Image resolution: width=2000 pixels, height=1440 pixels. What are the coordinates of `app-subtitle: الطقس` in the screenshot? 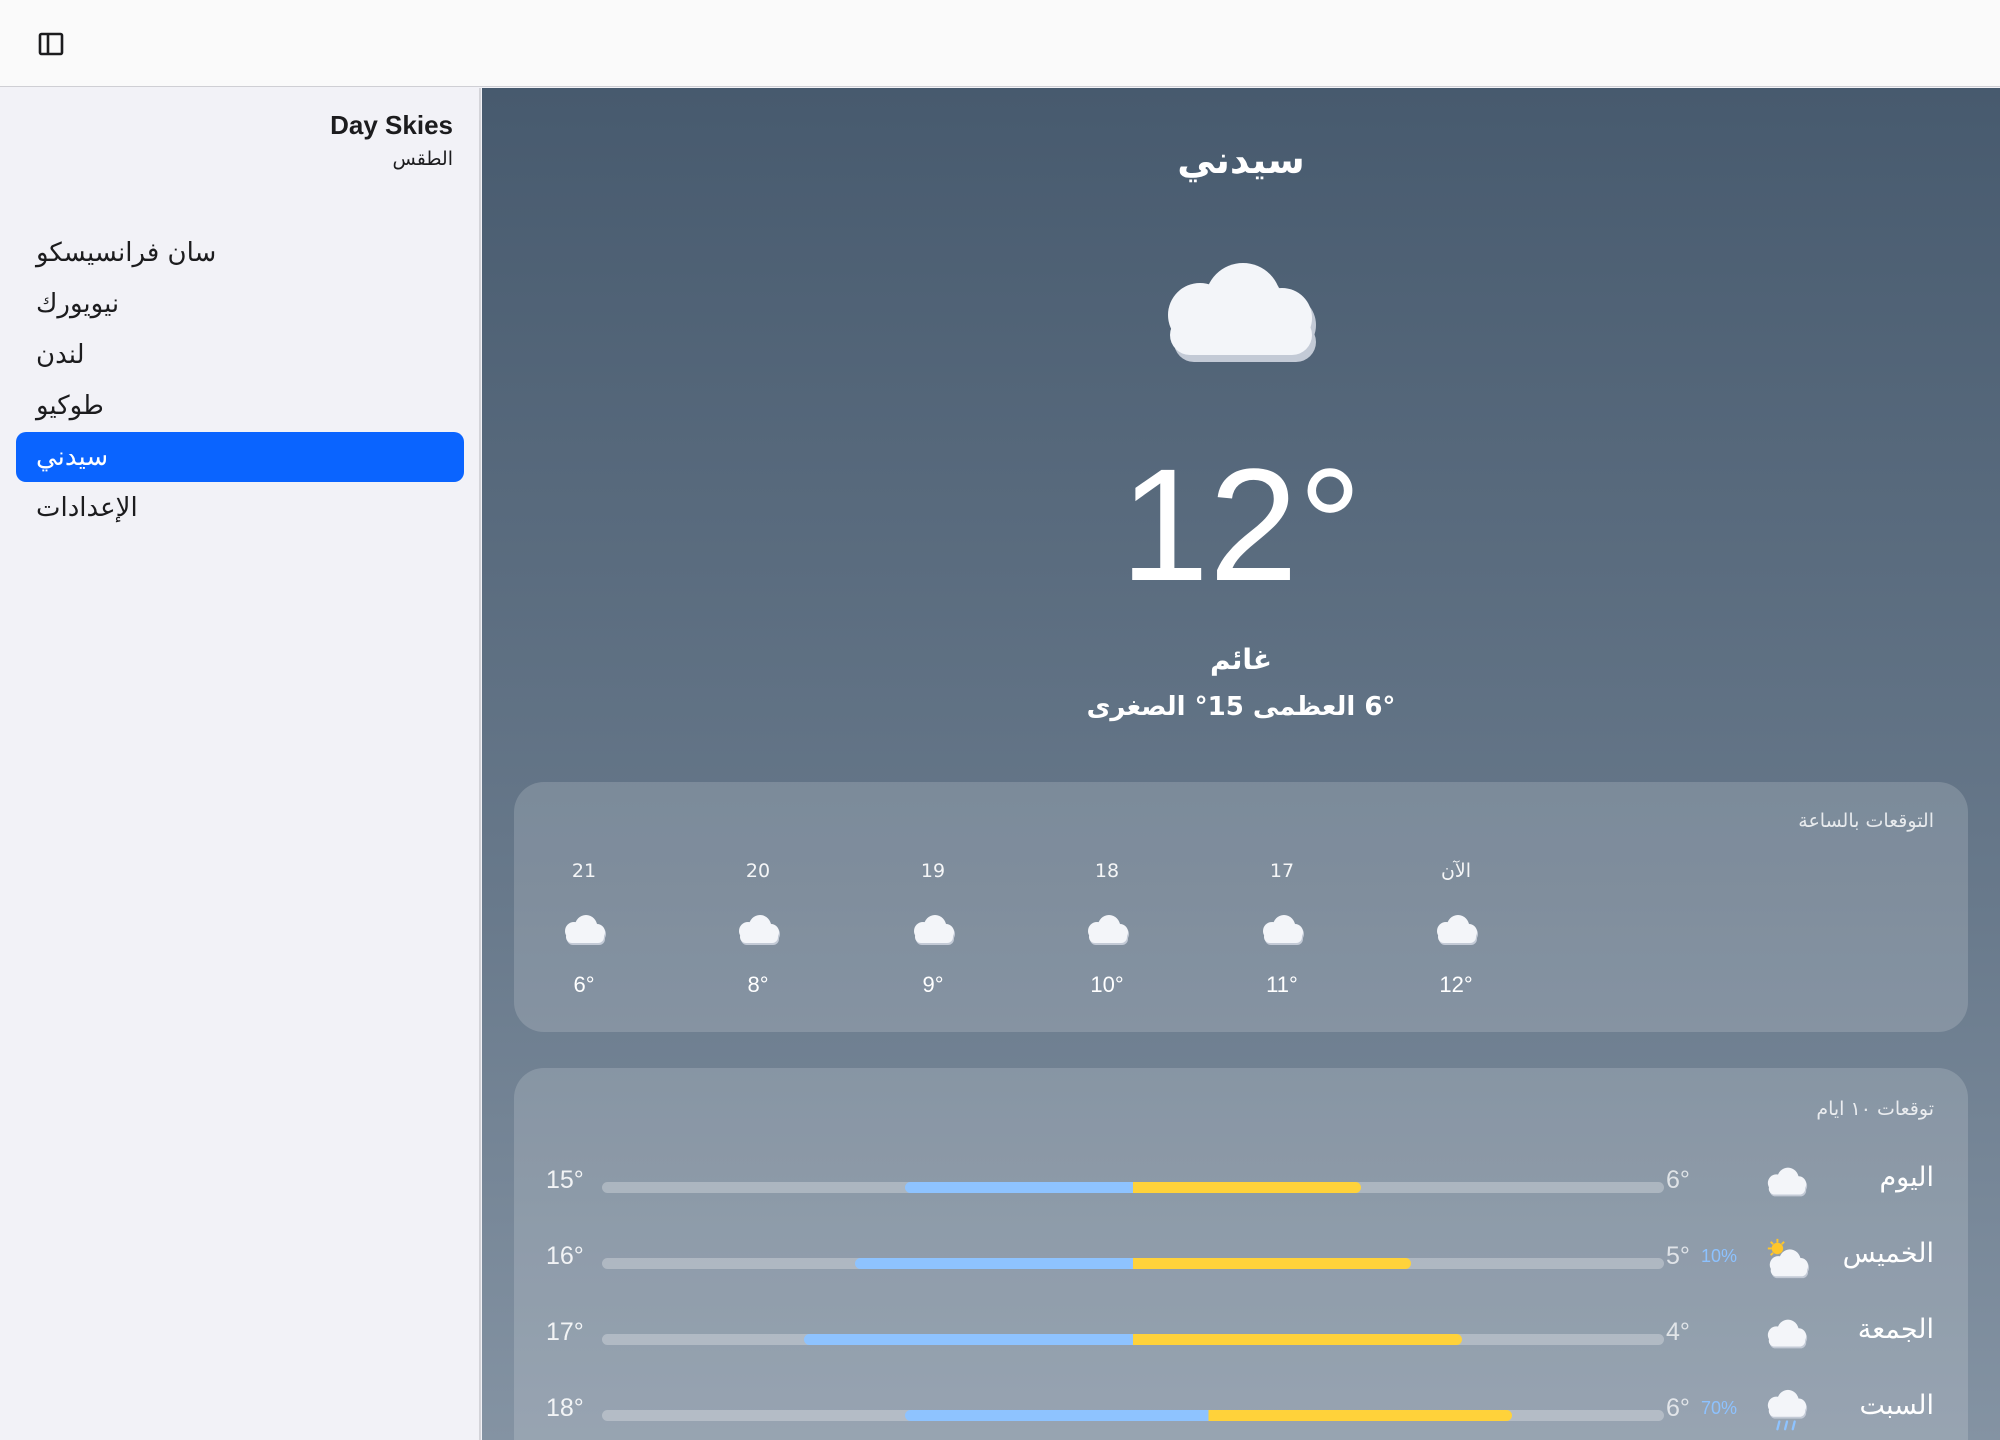 It's located at (423, 159).